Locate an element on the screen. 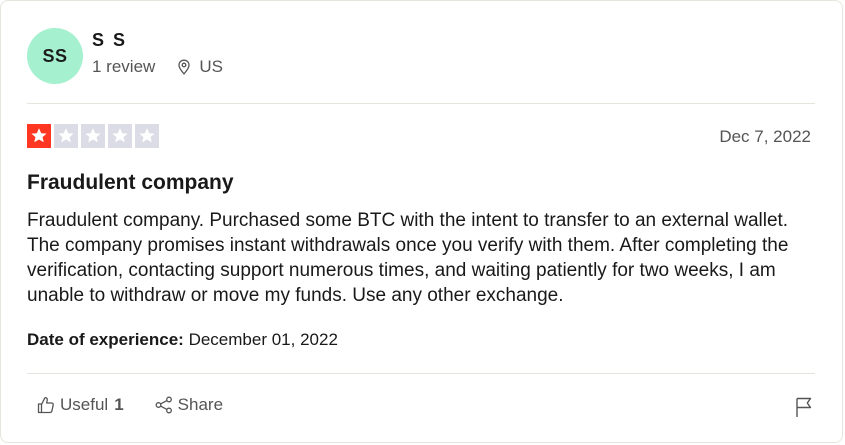 This screenshot has width=845, height=445. experience-label: Date of experience: is located at coordinates (105, 339).